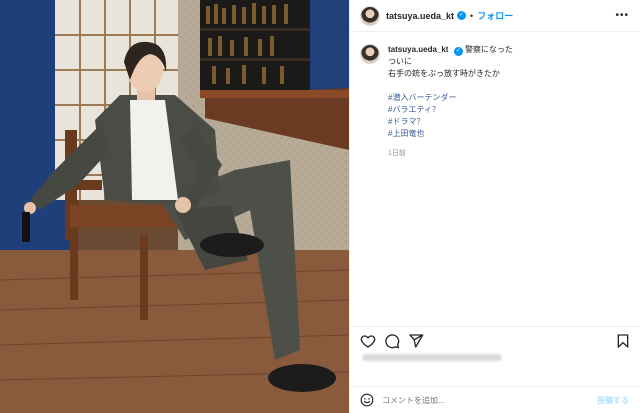 This screenshot has width=640, height=413. I want to click on hashtag-link: #バラエティ？, so click(450, 110).